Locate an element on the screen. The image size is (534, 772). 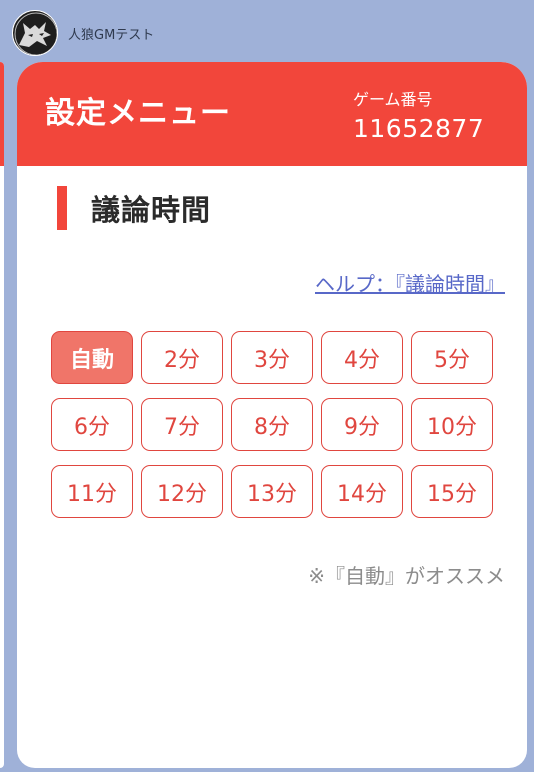
wolf-silhouette-icon is located at coordinates (35, 33).